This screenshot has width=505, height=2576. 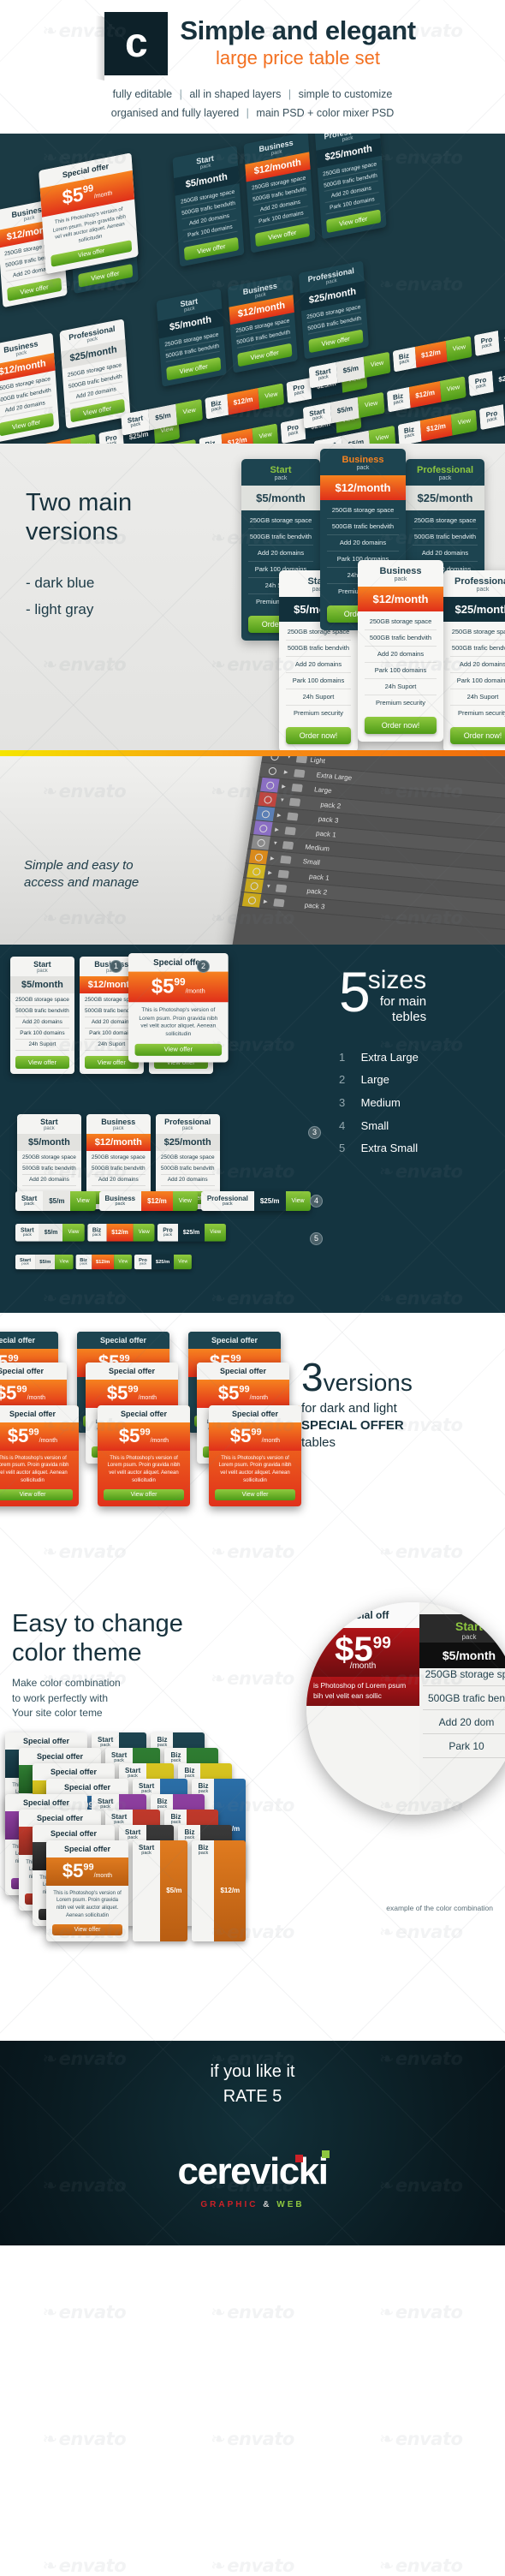 What do you see at coordinates (148, 1201) in the screenshot?
I see `strip-pricing-table: Business pack $12/m View` at bounding box center [148, 1201].